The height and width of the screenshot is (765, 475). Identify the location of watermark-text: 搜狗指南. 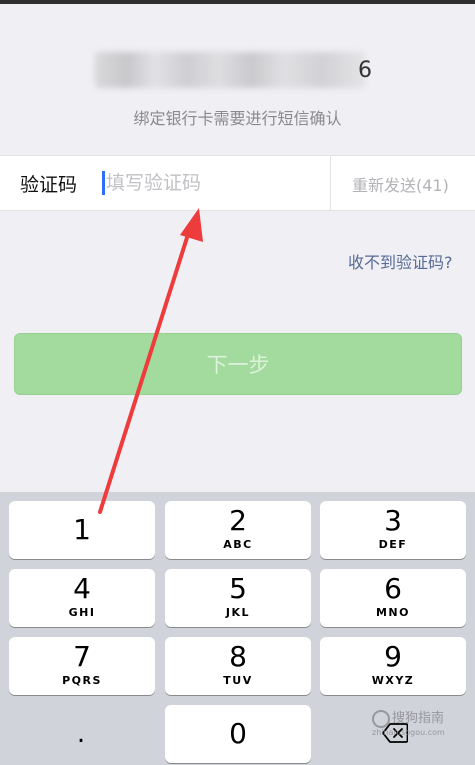
(418, 718).